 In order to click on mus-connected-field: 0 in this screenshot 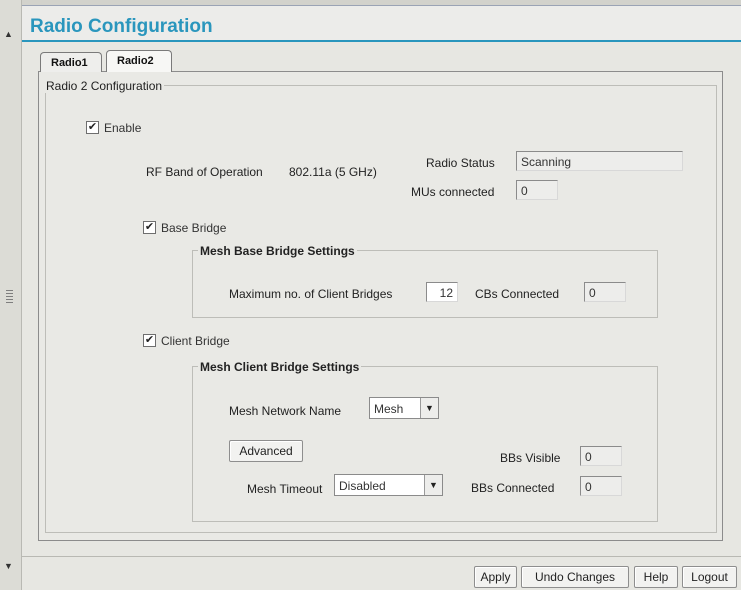, I will do `click(537, 190)`.